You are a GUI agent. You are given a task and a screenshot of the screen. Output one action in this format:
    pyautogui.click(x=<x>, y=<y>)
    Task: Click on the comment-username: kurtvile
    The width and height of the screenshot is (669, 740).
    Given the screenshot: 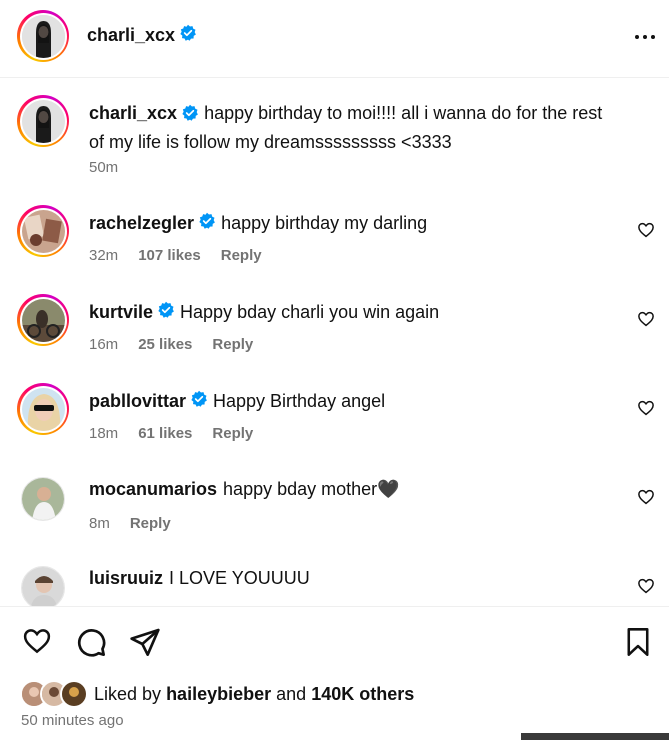 What is the action you would take?
    pyautogui.click(x=121, y=312)
    